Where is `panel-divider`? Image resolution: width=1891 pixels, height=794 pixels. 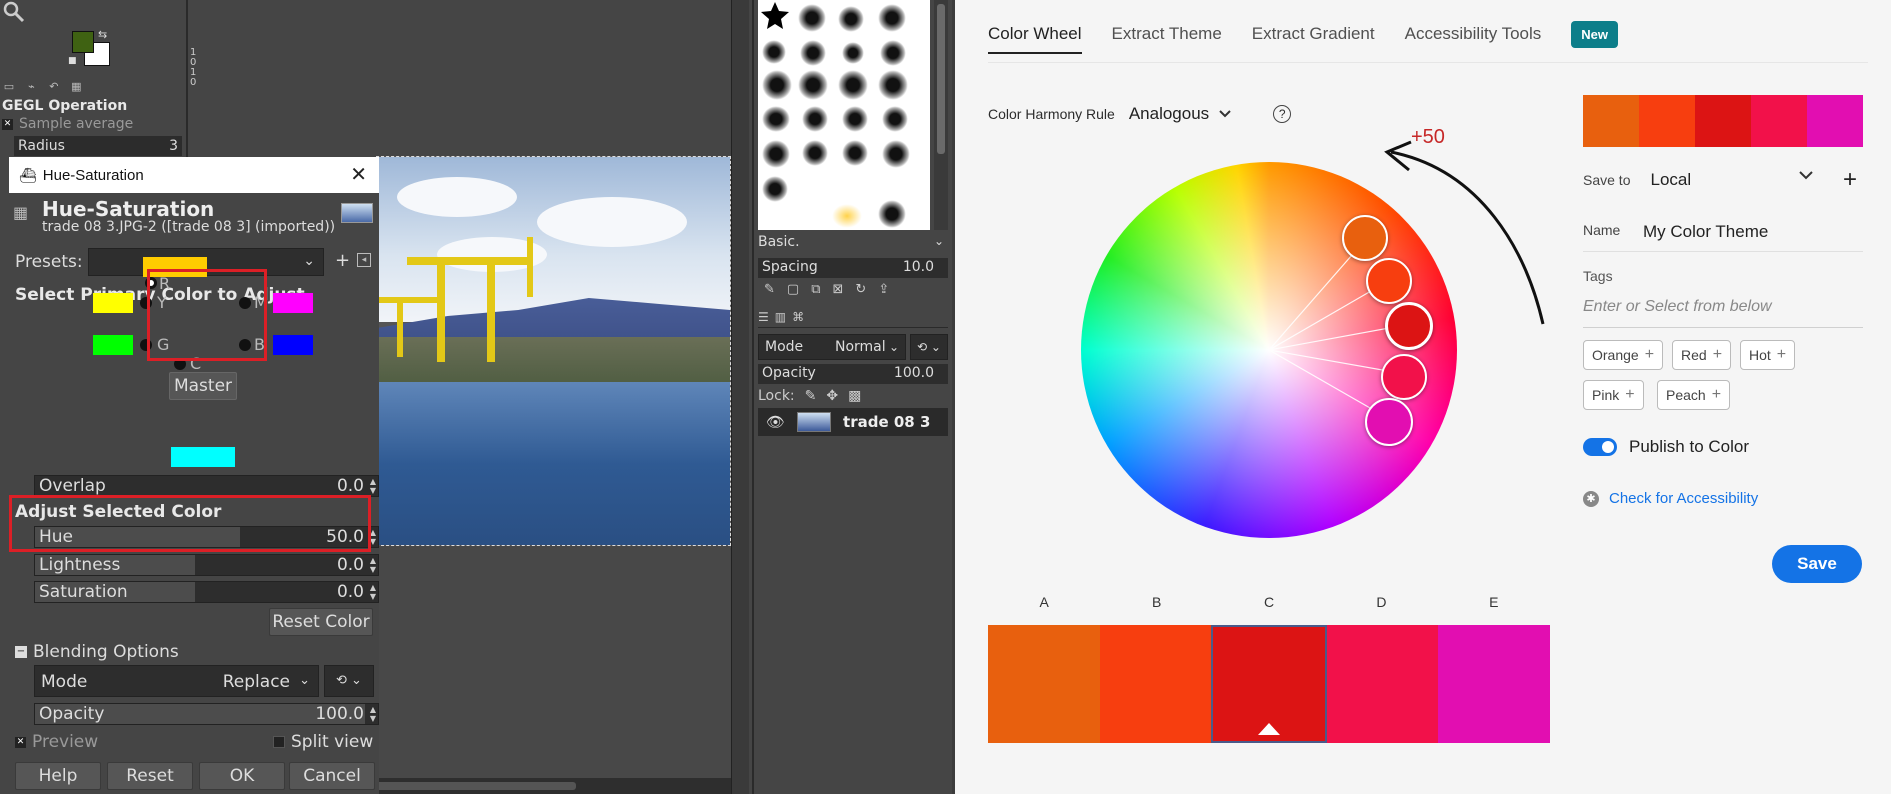
panel-divider is located at coordinates (187, 80).